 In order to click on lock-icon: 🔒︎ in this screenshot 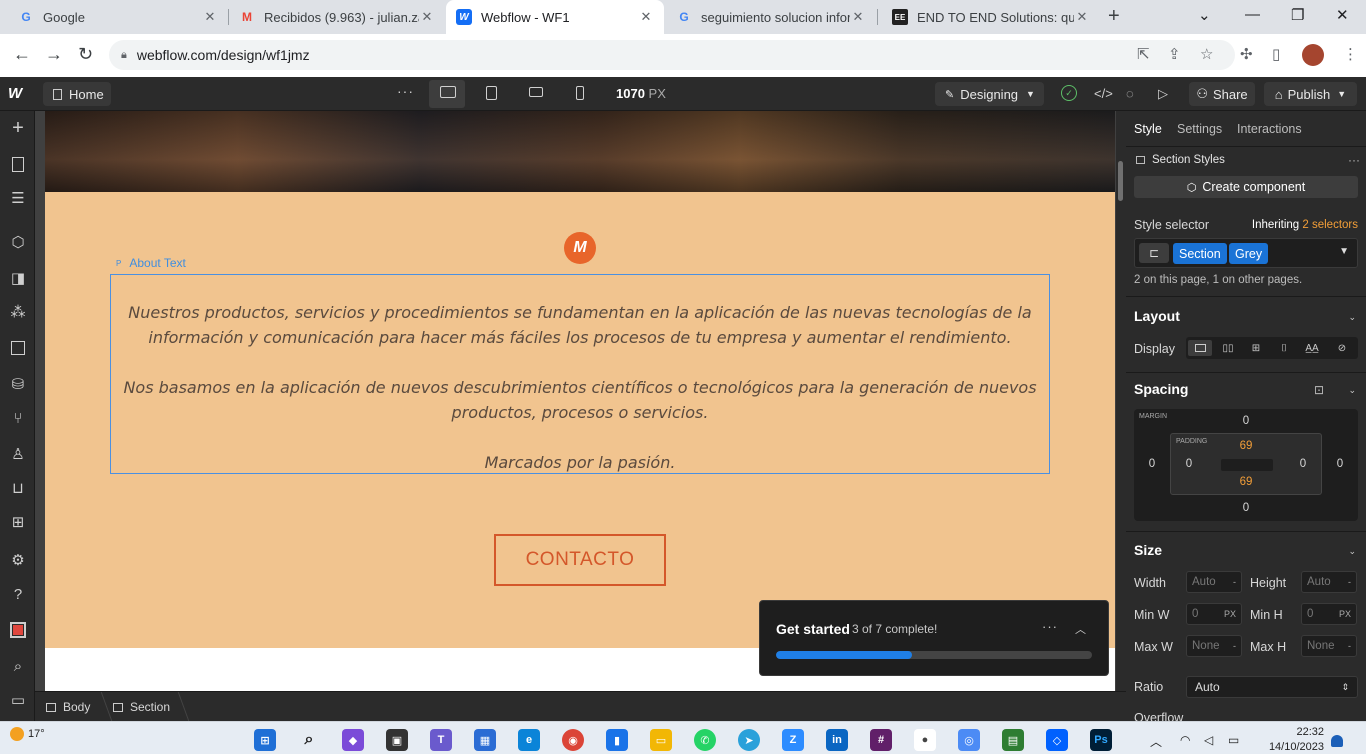, I will do `click(124, 55)`.